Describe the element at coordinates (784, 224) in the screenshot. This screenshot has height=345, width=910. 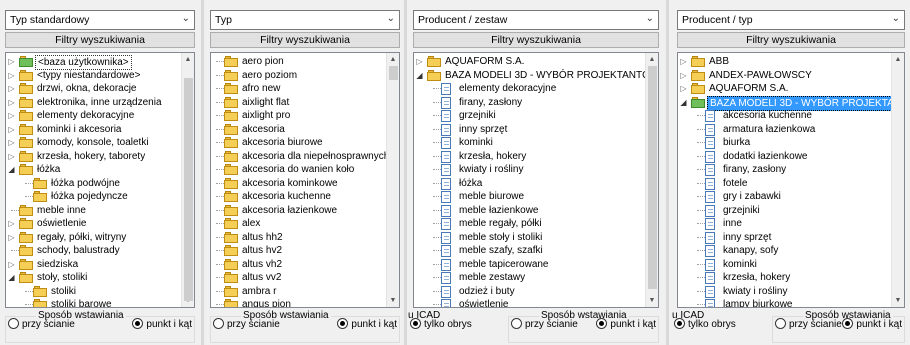
I see `tree-item: inne` at that location.